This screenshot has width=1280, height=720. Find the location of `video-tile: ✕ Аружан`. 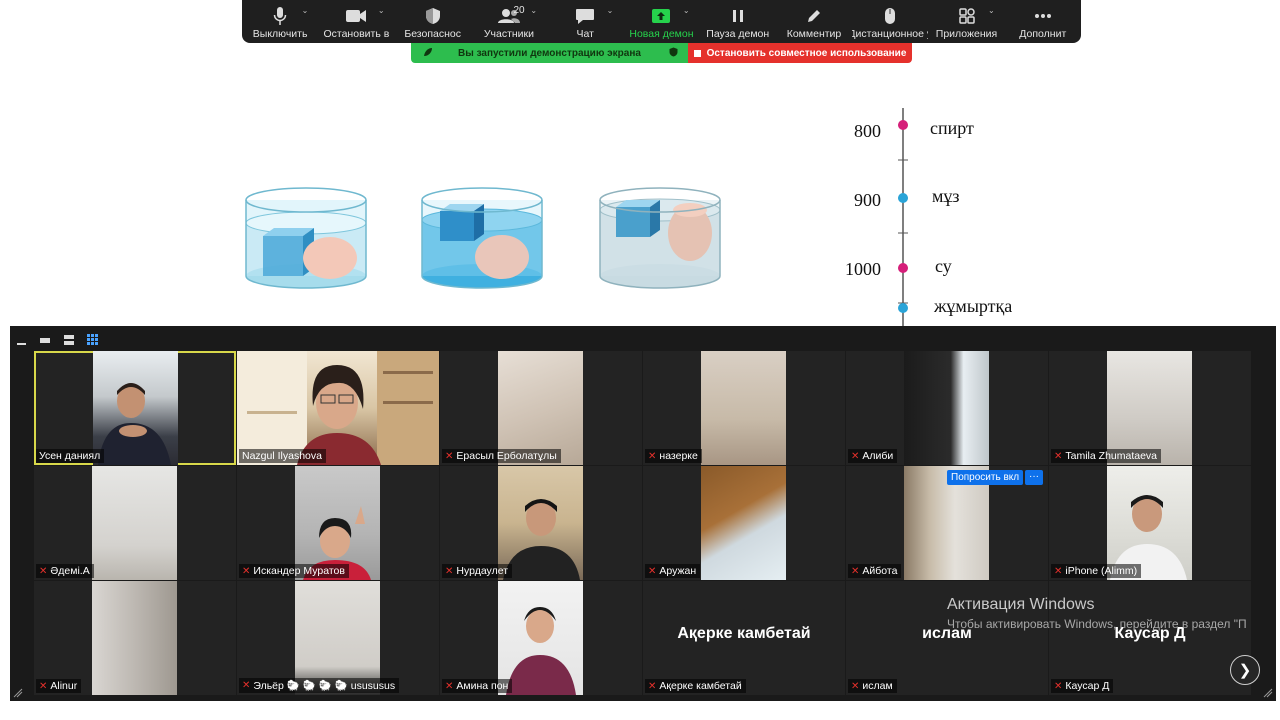

video-tile: ✕ Аружан is located at coordinates (744, 523).